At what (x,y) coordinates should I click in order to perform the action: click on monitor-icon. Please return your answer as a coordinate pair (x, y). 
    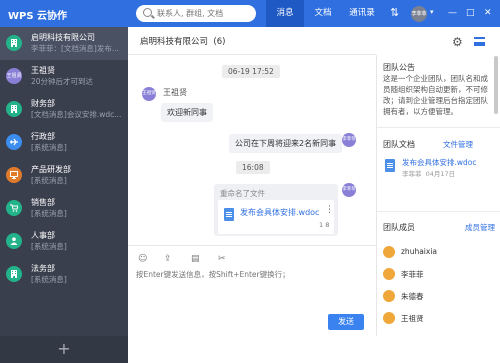
    Looking at the image, I should click on (14, 175).